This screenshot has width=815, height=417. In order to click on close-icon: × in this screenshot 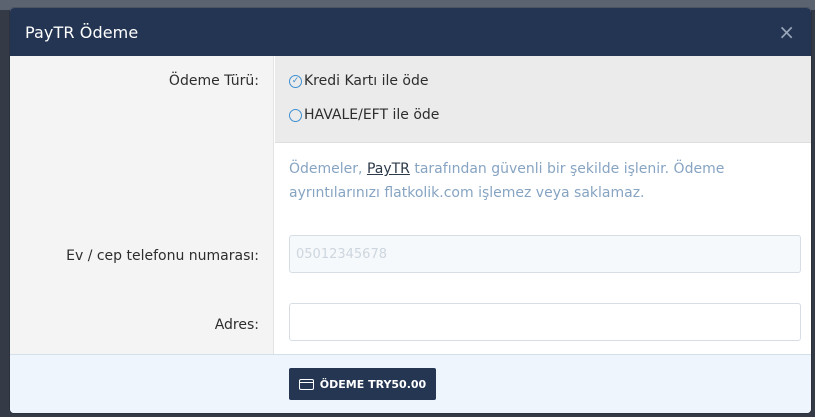, I will do `click(786, 32)`.